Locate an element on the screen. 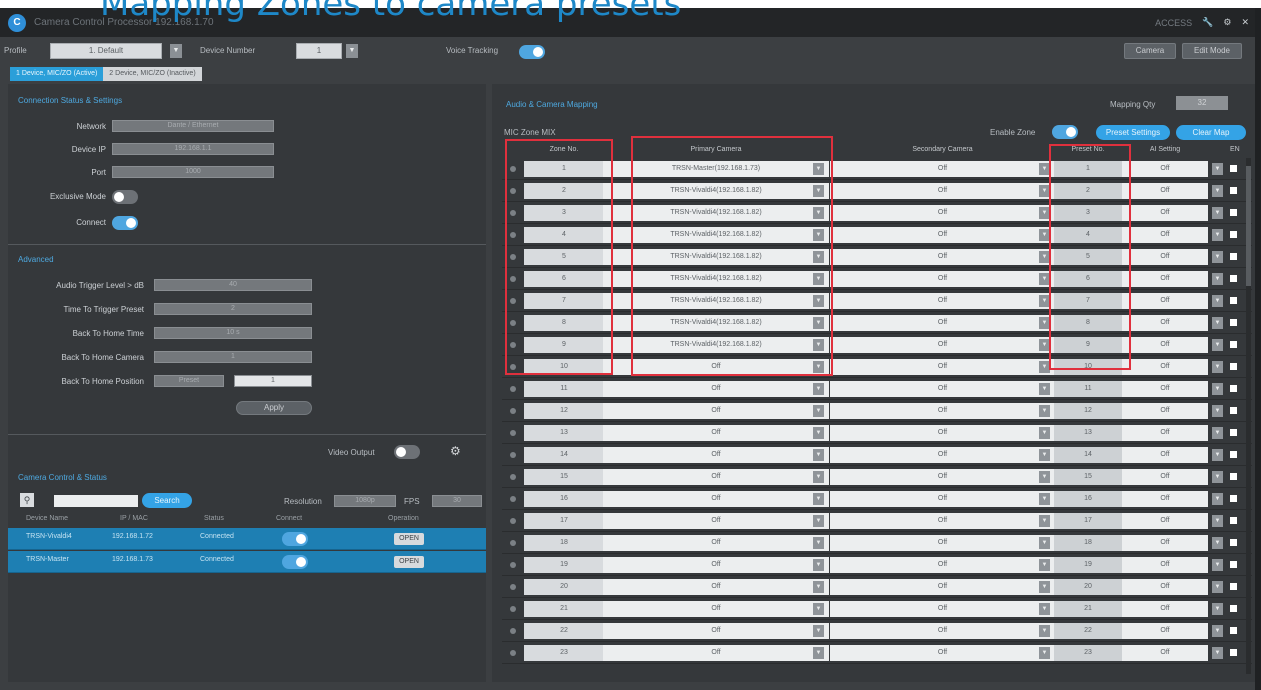 The height and width of the screenshot is (690, 1261). preset-field: 22 is located at coordinates (1088, 631).